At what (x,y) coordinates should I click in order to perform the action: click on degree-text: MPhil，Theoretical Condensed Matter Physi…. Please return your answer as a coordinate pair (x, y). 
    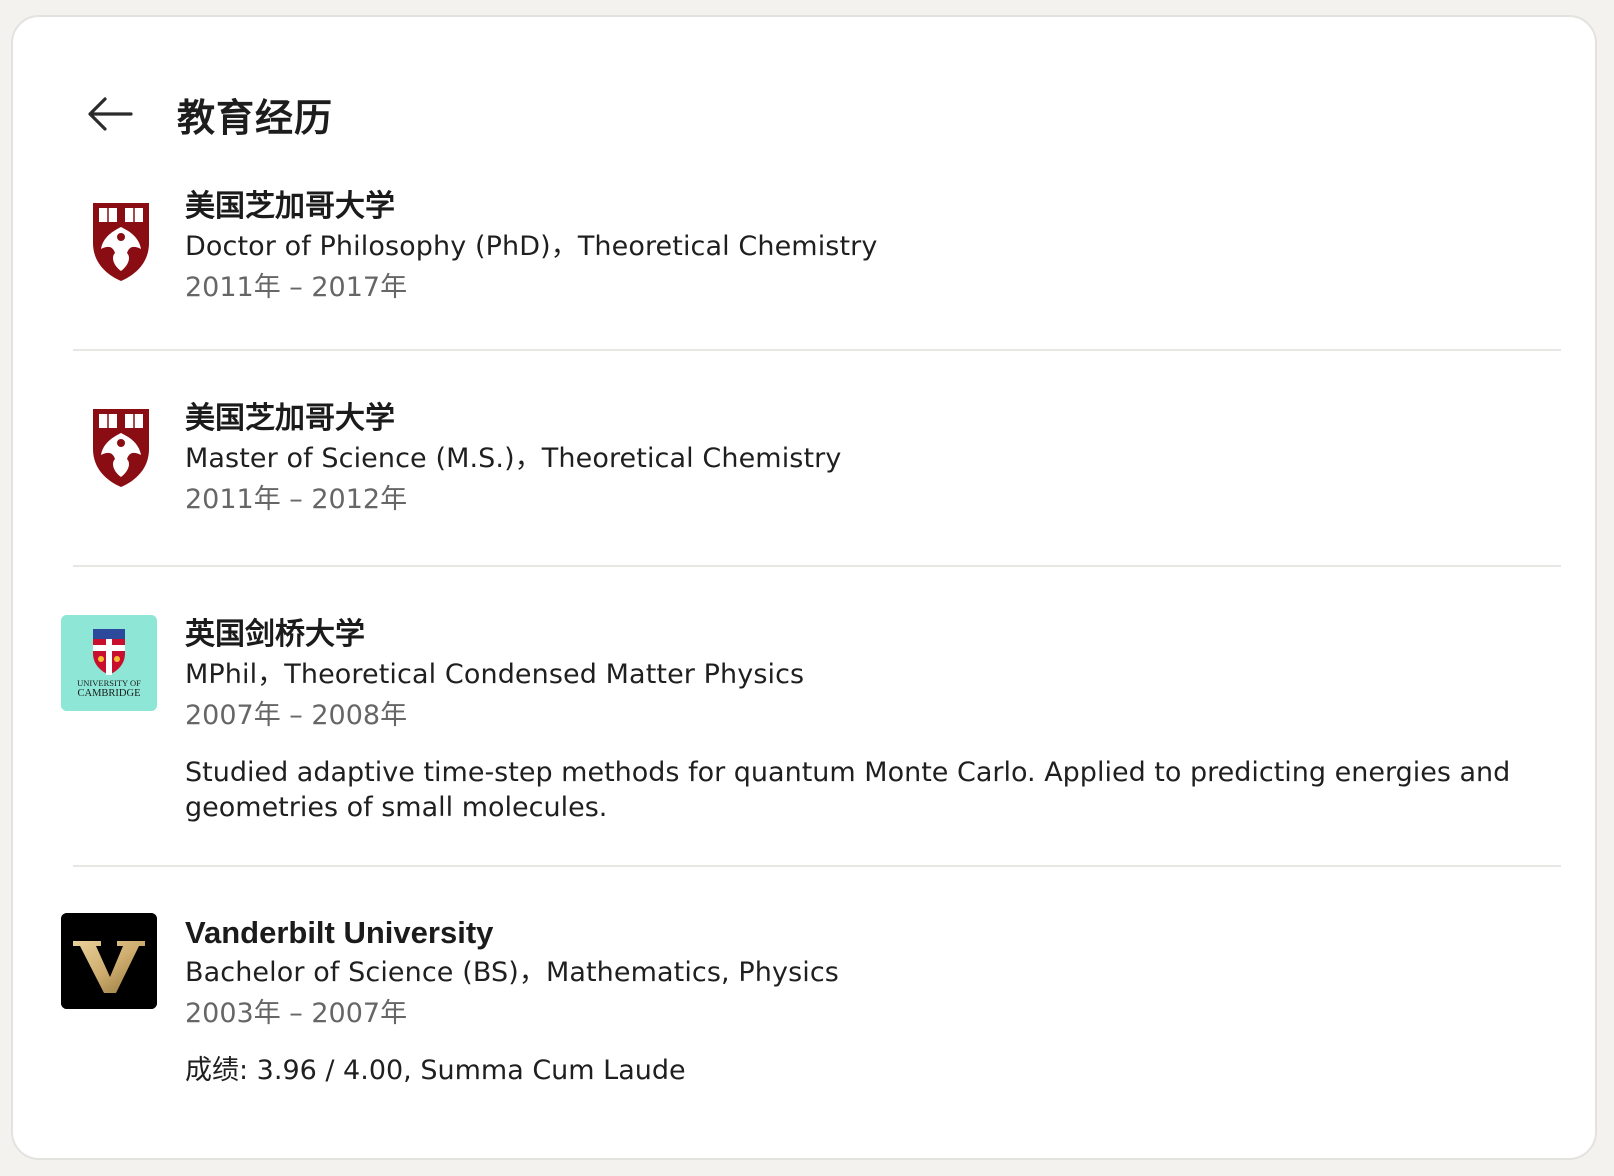
    Looking at the image, I should click on (495, 674).